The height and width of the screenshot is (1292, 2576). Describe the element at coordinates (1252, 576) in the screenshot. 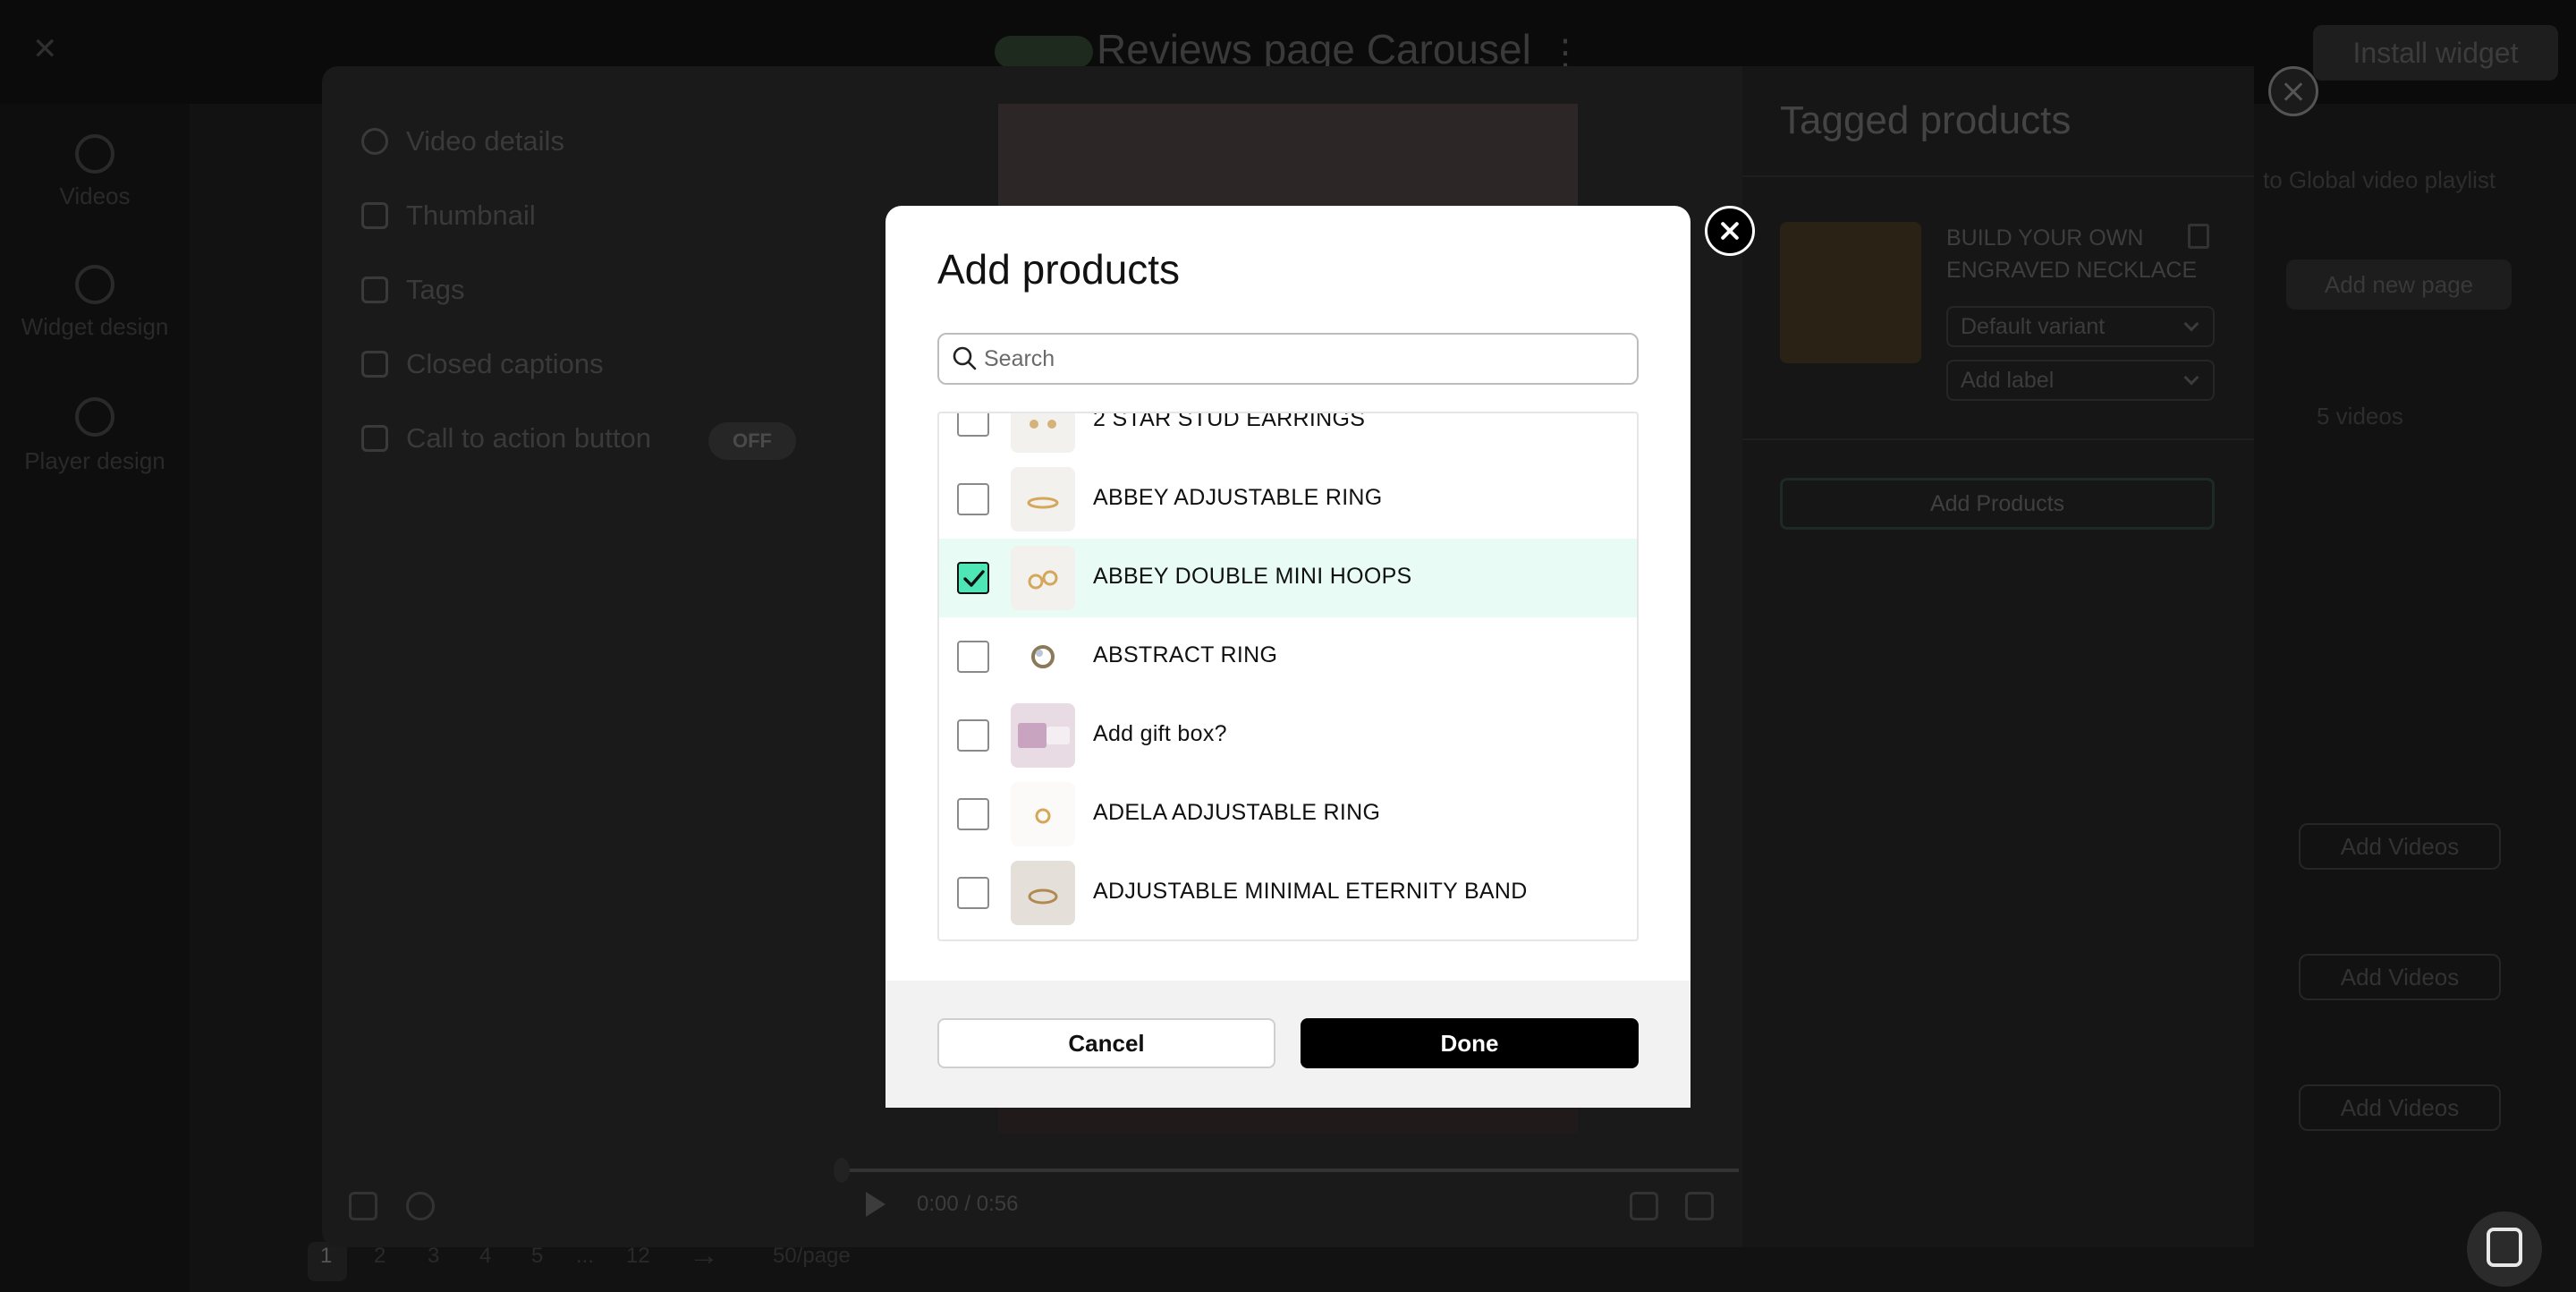

I see `product-name: ABBEY DOUBLE MINI HOOPS` at that location.